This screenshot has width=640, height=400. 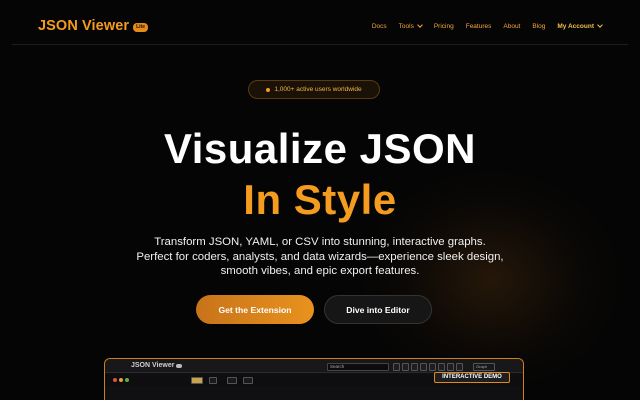 What do you see at coordinates (84, 26) in the screenshot?
I see `brand-name: JSON Viewer` at bounding box center [84, 26].